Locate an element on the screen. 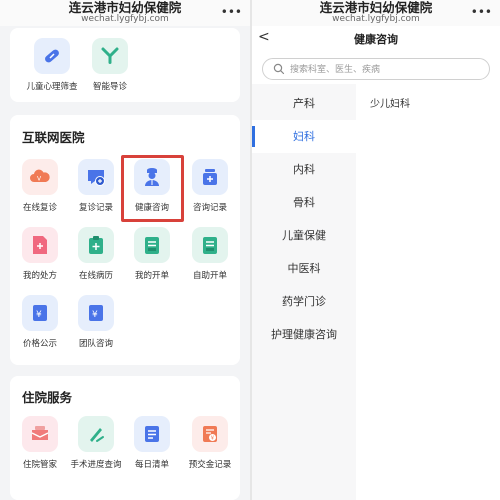 The width and height of the screenshot is (500, 500). department-item: 产科 is located at coordinates (304, 103).